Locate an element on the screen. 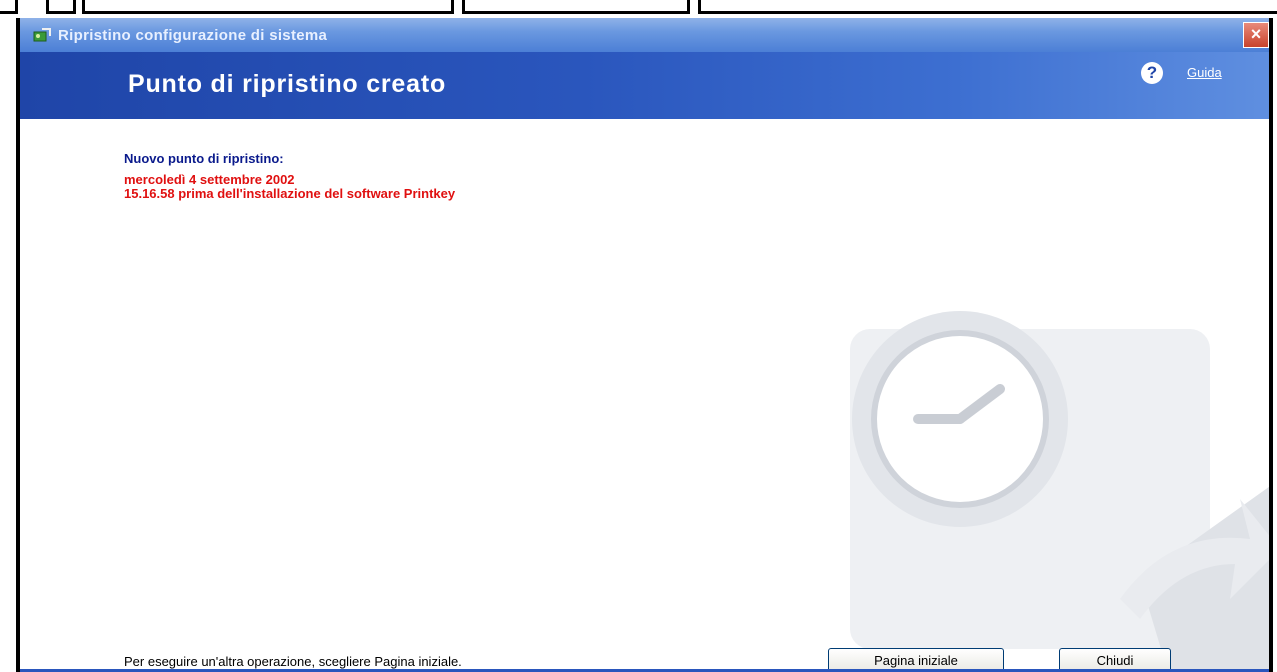 This screenshot has height=672, width=1277. close-icon: × is located at coordinates (1256, 35).